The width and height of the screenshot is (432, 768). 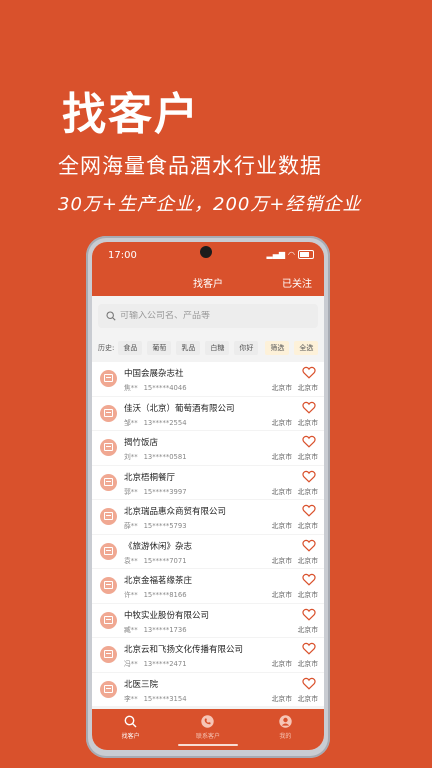 What do you see at coordinates (306, 348) in the screenshot?
I see `select-all-button: 全选` at bounding box center [306, 348].